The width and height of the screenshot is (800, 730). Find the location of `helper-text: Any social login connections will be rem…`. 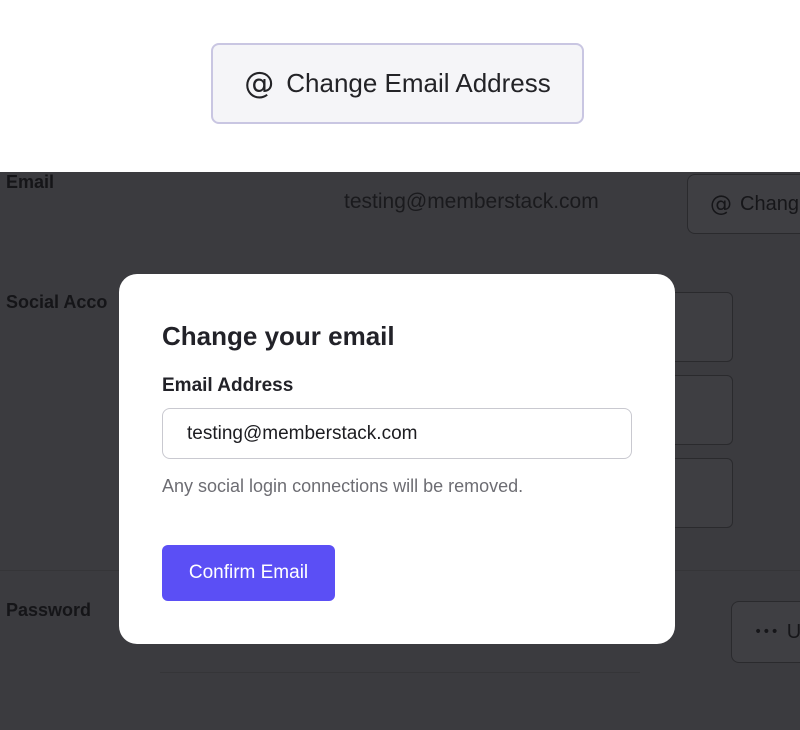

helper-text: Any social login connections will be rem… is located at coordinates (343, 486).